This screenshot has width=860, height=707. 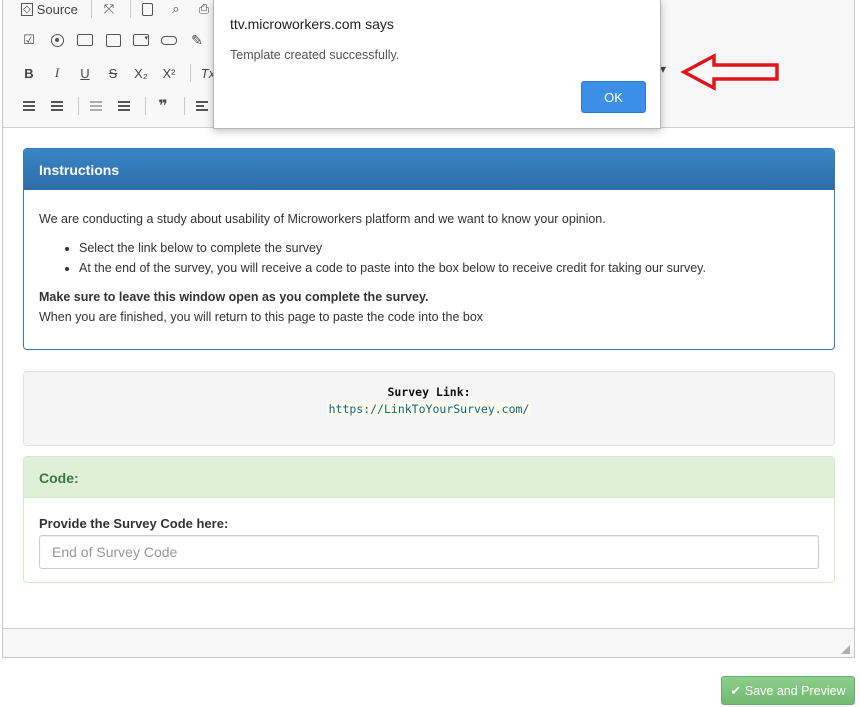 I want to click on subscript-button: X₂, so click(x=141, y=73).